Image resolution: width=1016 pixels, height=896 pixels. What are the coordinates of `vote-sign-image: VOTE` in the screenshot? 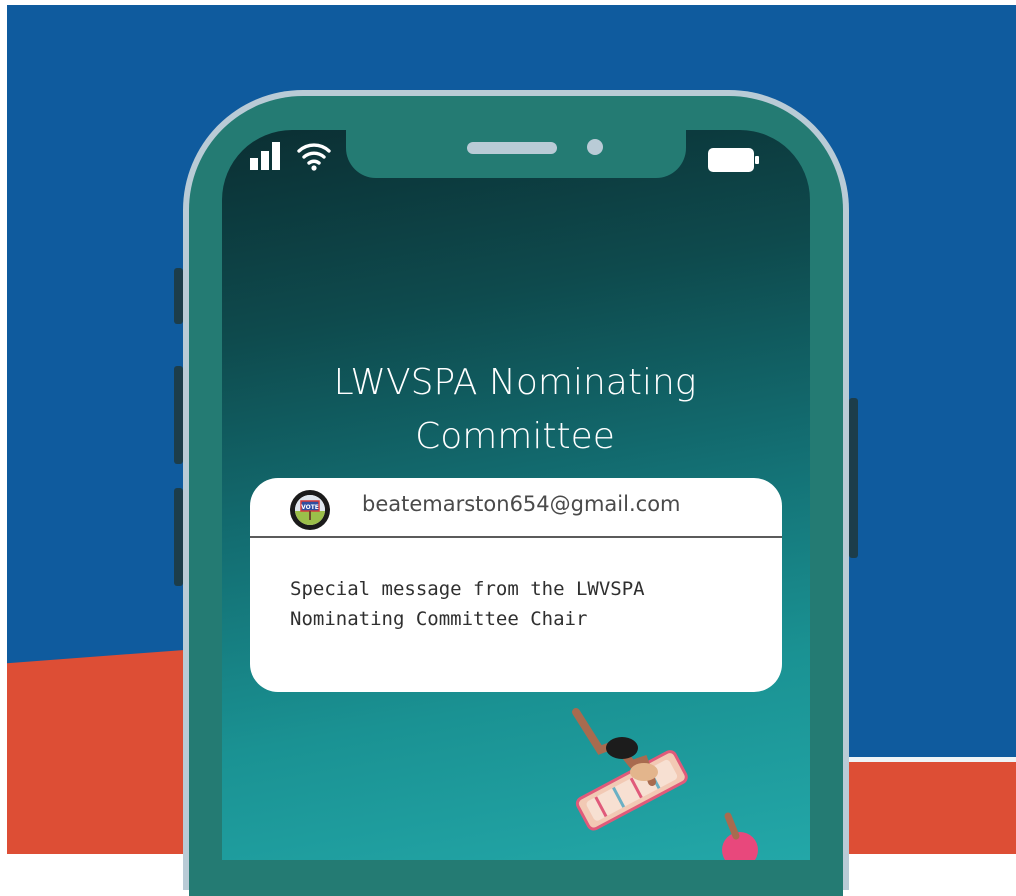 It's located at (310, 510).